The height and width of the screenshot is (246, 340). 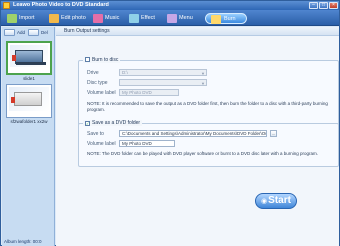 What do you see at coordinates (87, 123) in the screenshot?
I see `checkbox-icon: ✓` at bounding box center [87, 123].